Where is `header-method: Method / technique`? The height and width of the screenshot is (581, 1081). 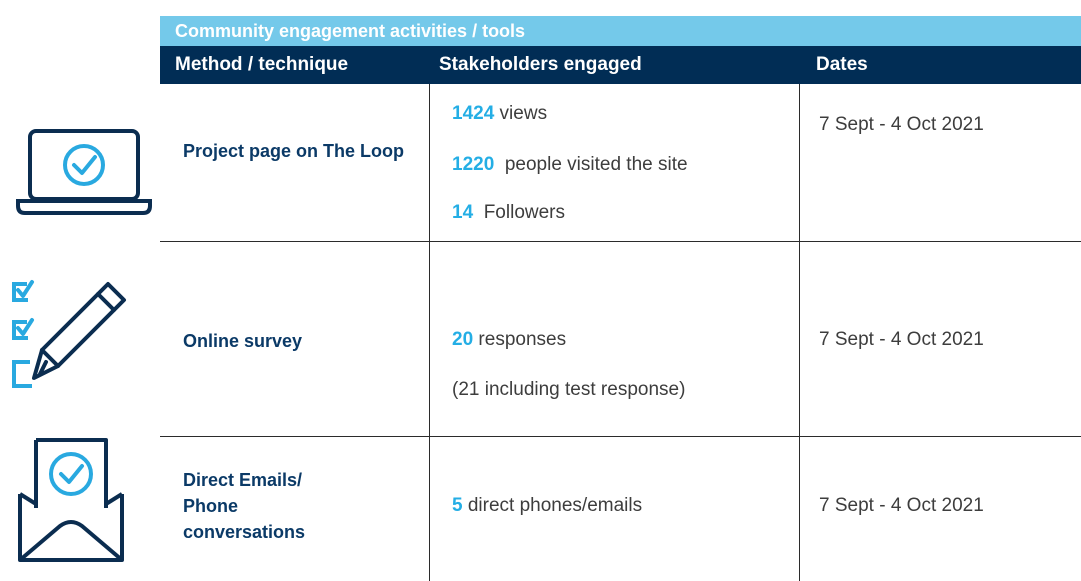 header-method: Method / technique is located at coordinates (262, 64).